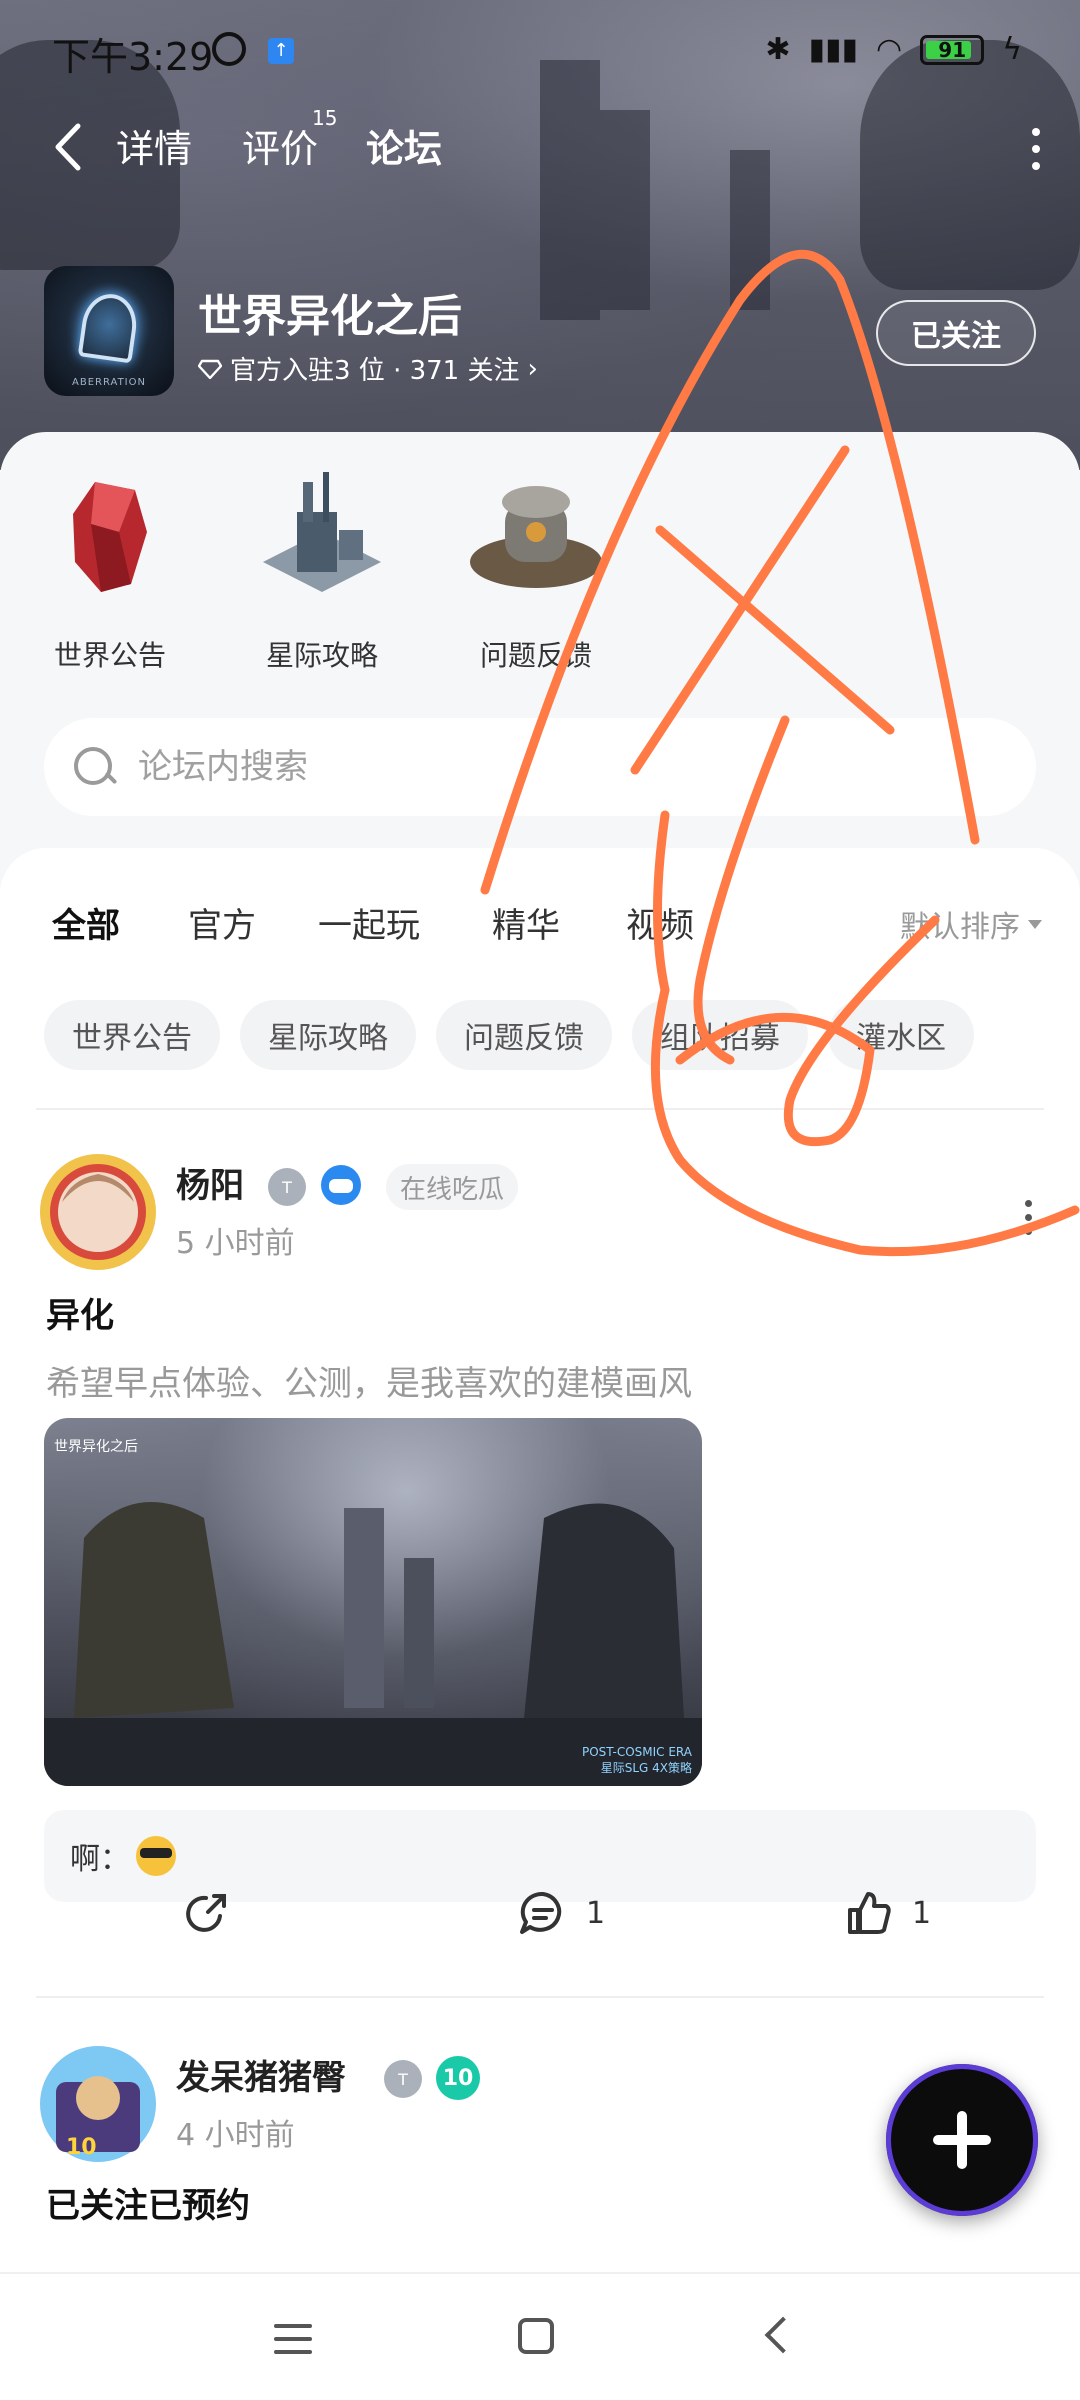 The width and height of the screenshot is (1080, 2400). I want to click on comment-count: 1, so click(596, 1913).